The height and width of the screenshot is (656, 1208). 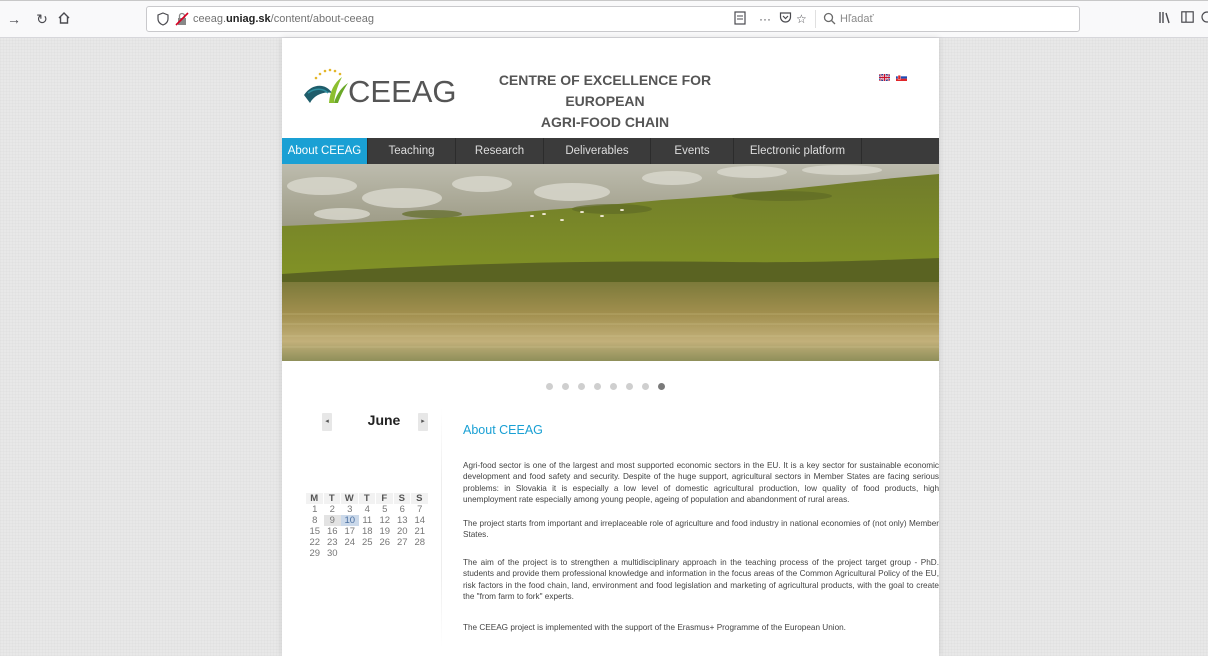 I want to click on url-search-divider, so click(x=815, y=19).